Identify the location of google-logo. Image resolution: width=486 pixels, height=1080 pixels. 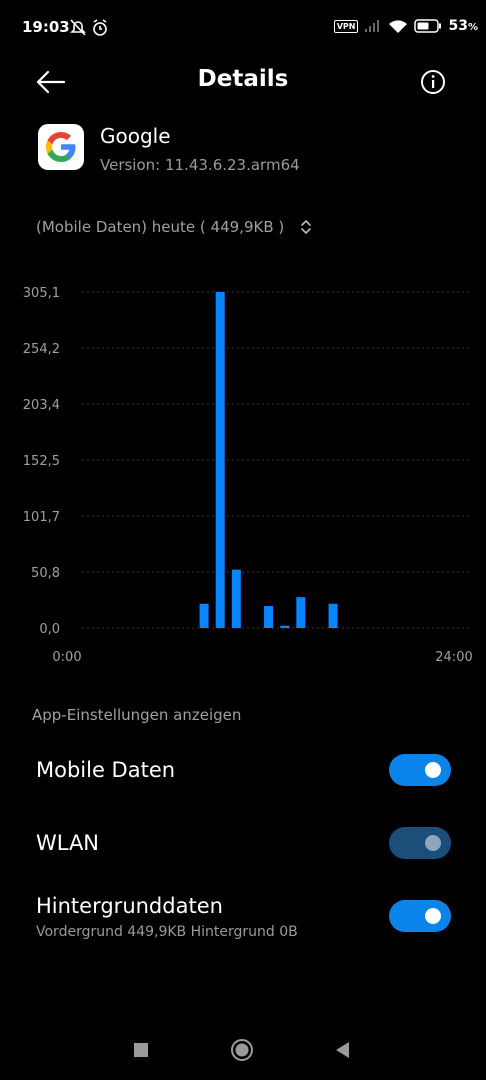
(61, 147).